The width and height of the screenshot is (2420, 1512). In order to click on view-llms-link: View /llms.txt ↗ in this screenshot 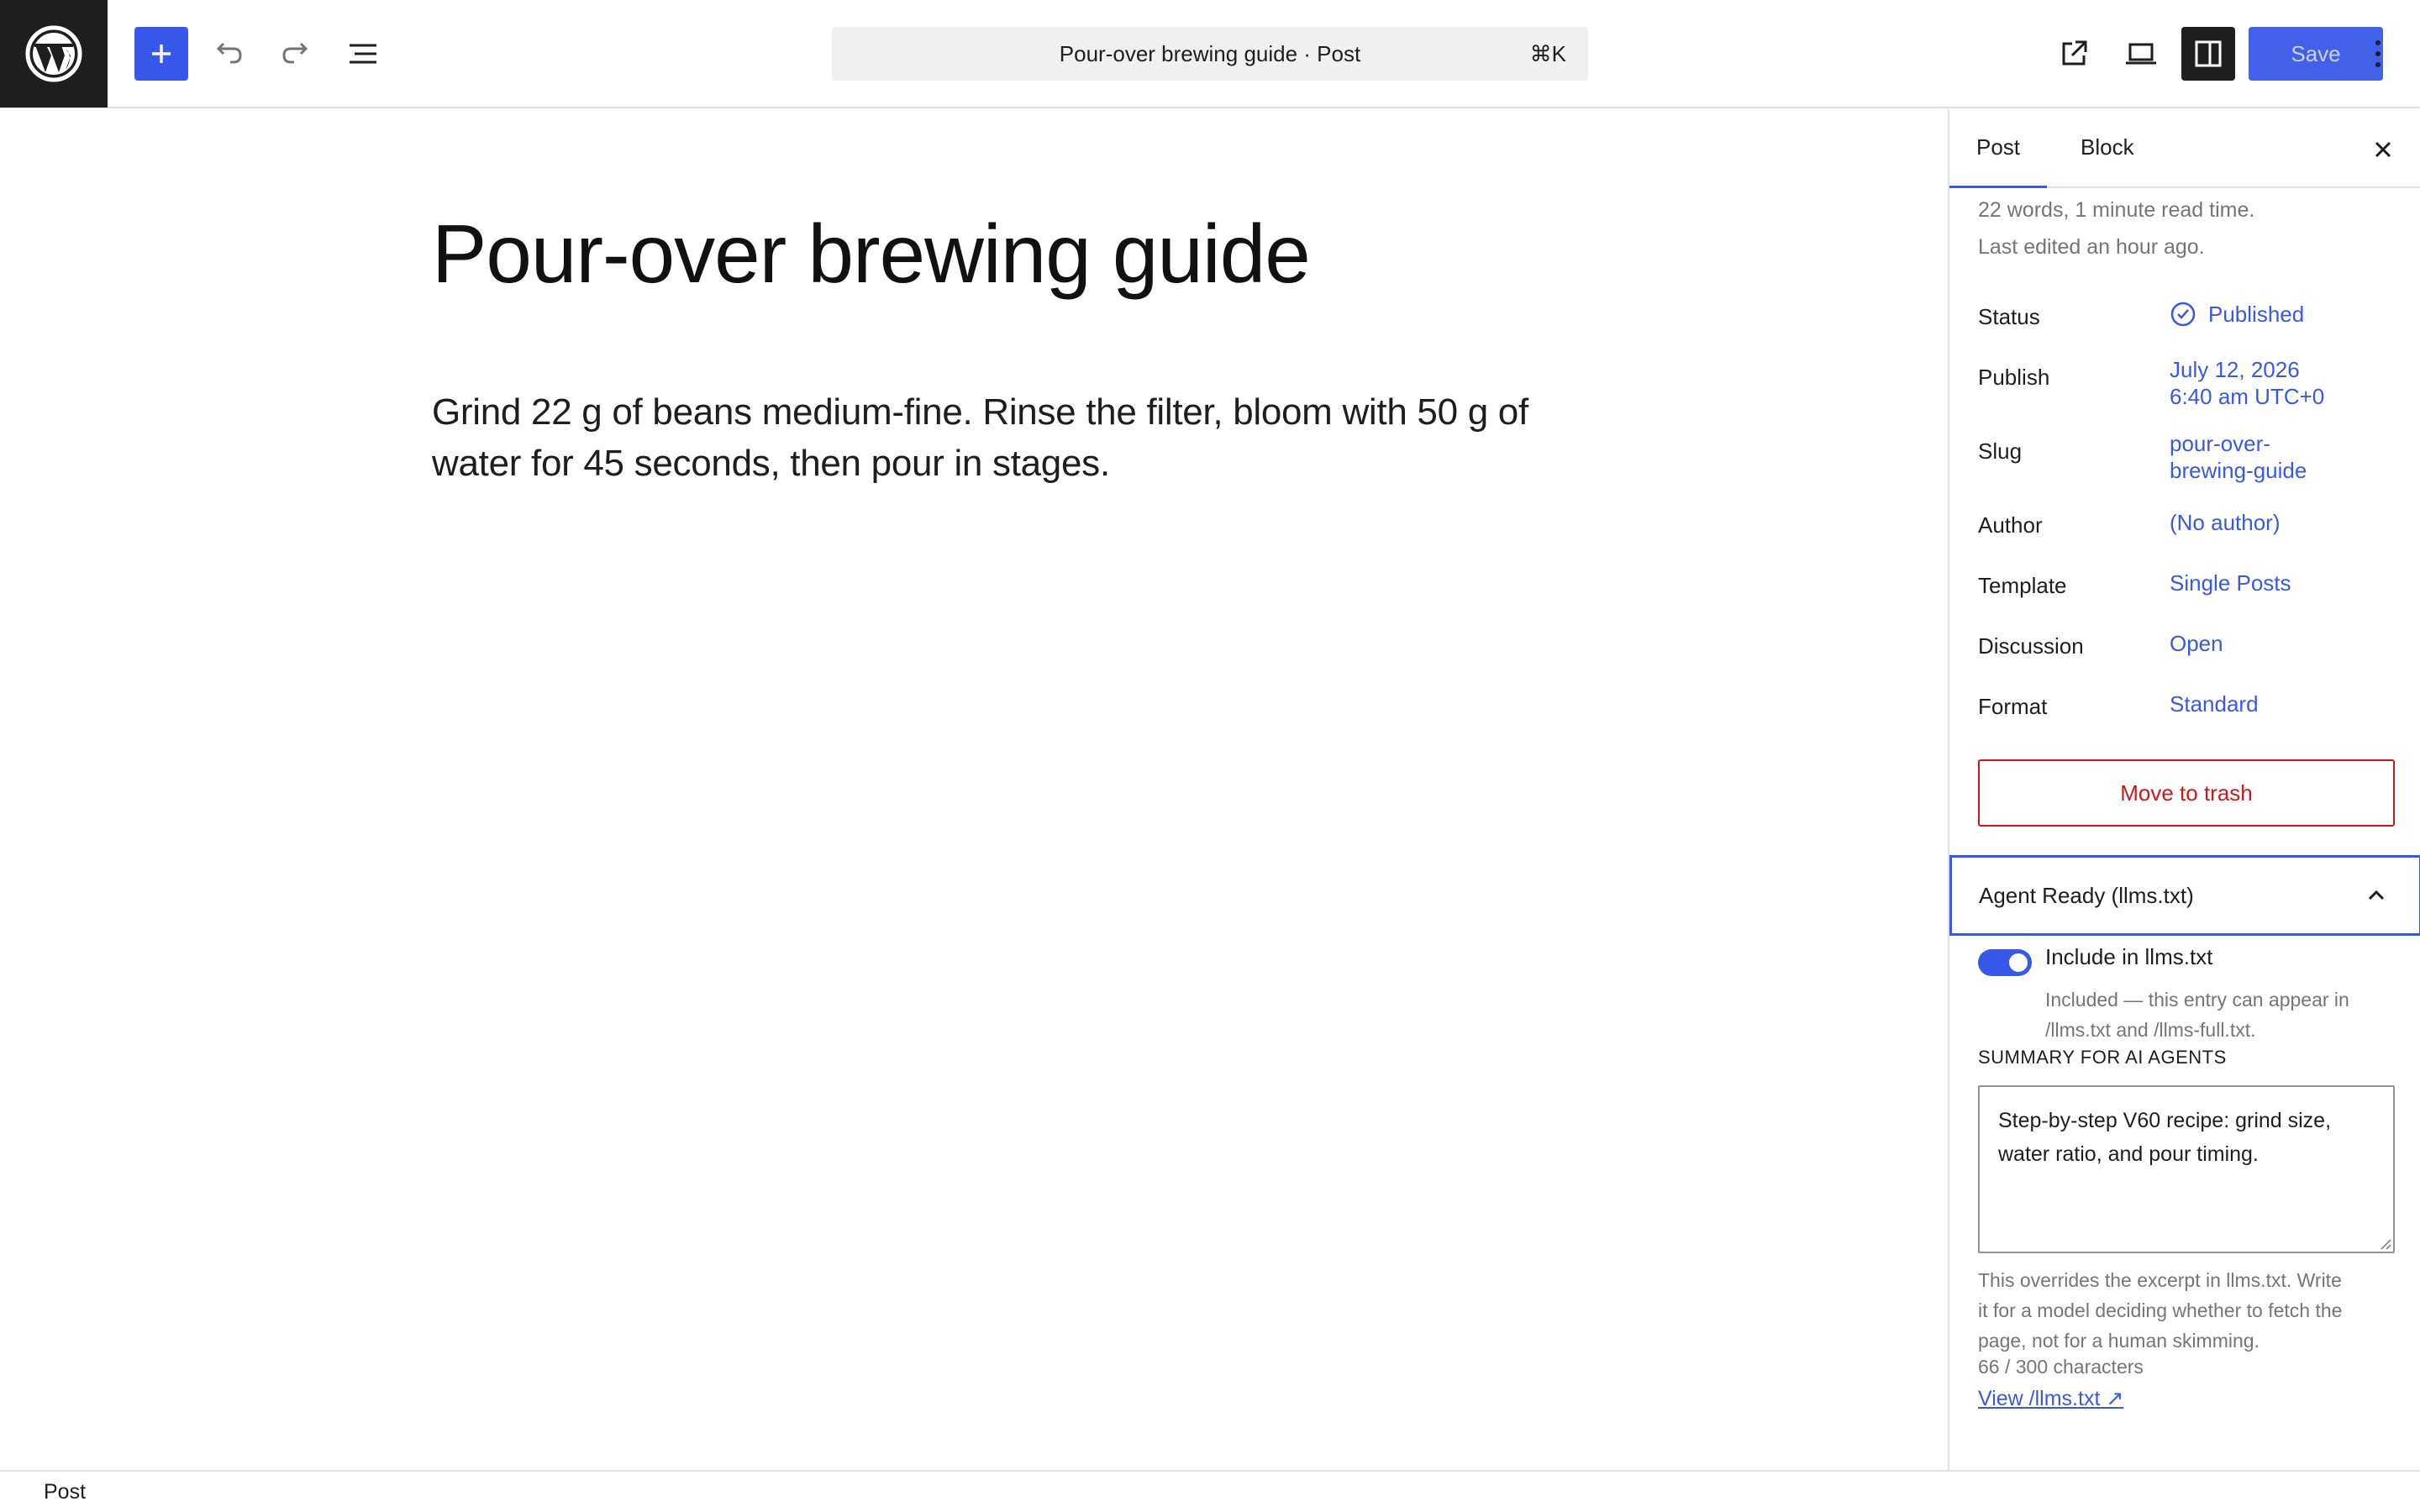, I will do `click(2050, 1398)`.